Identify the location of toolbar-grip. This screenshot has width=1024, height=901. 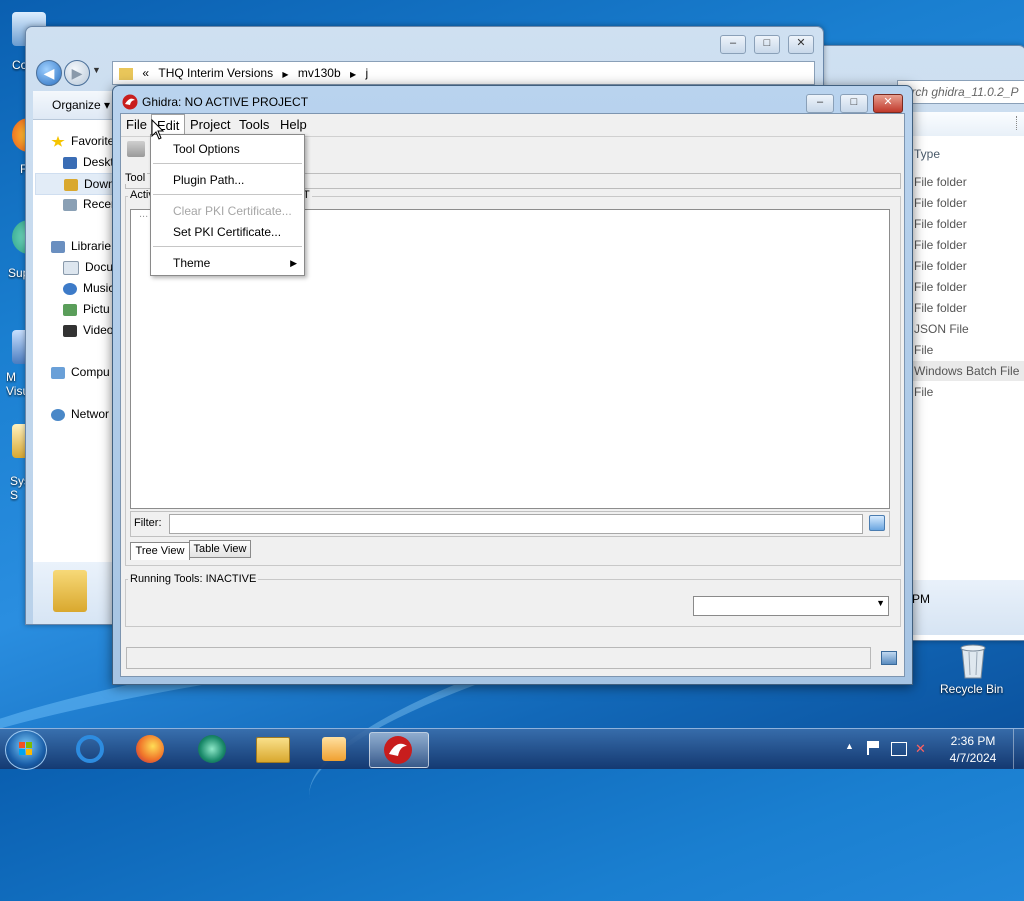
(1019, 123).